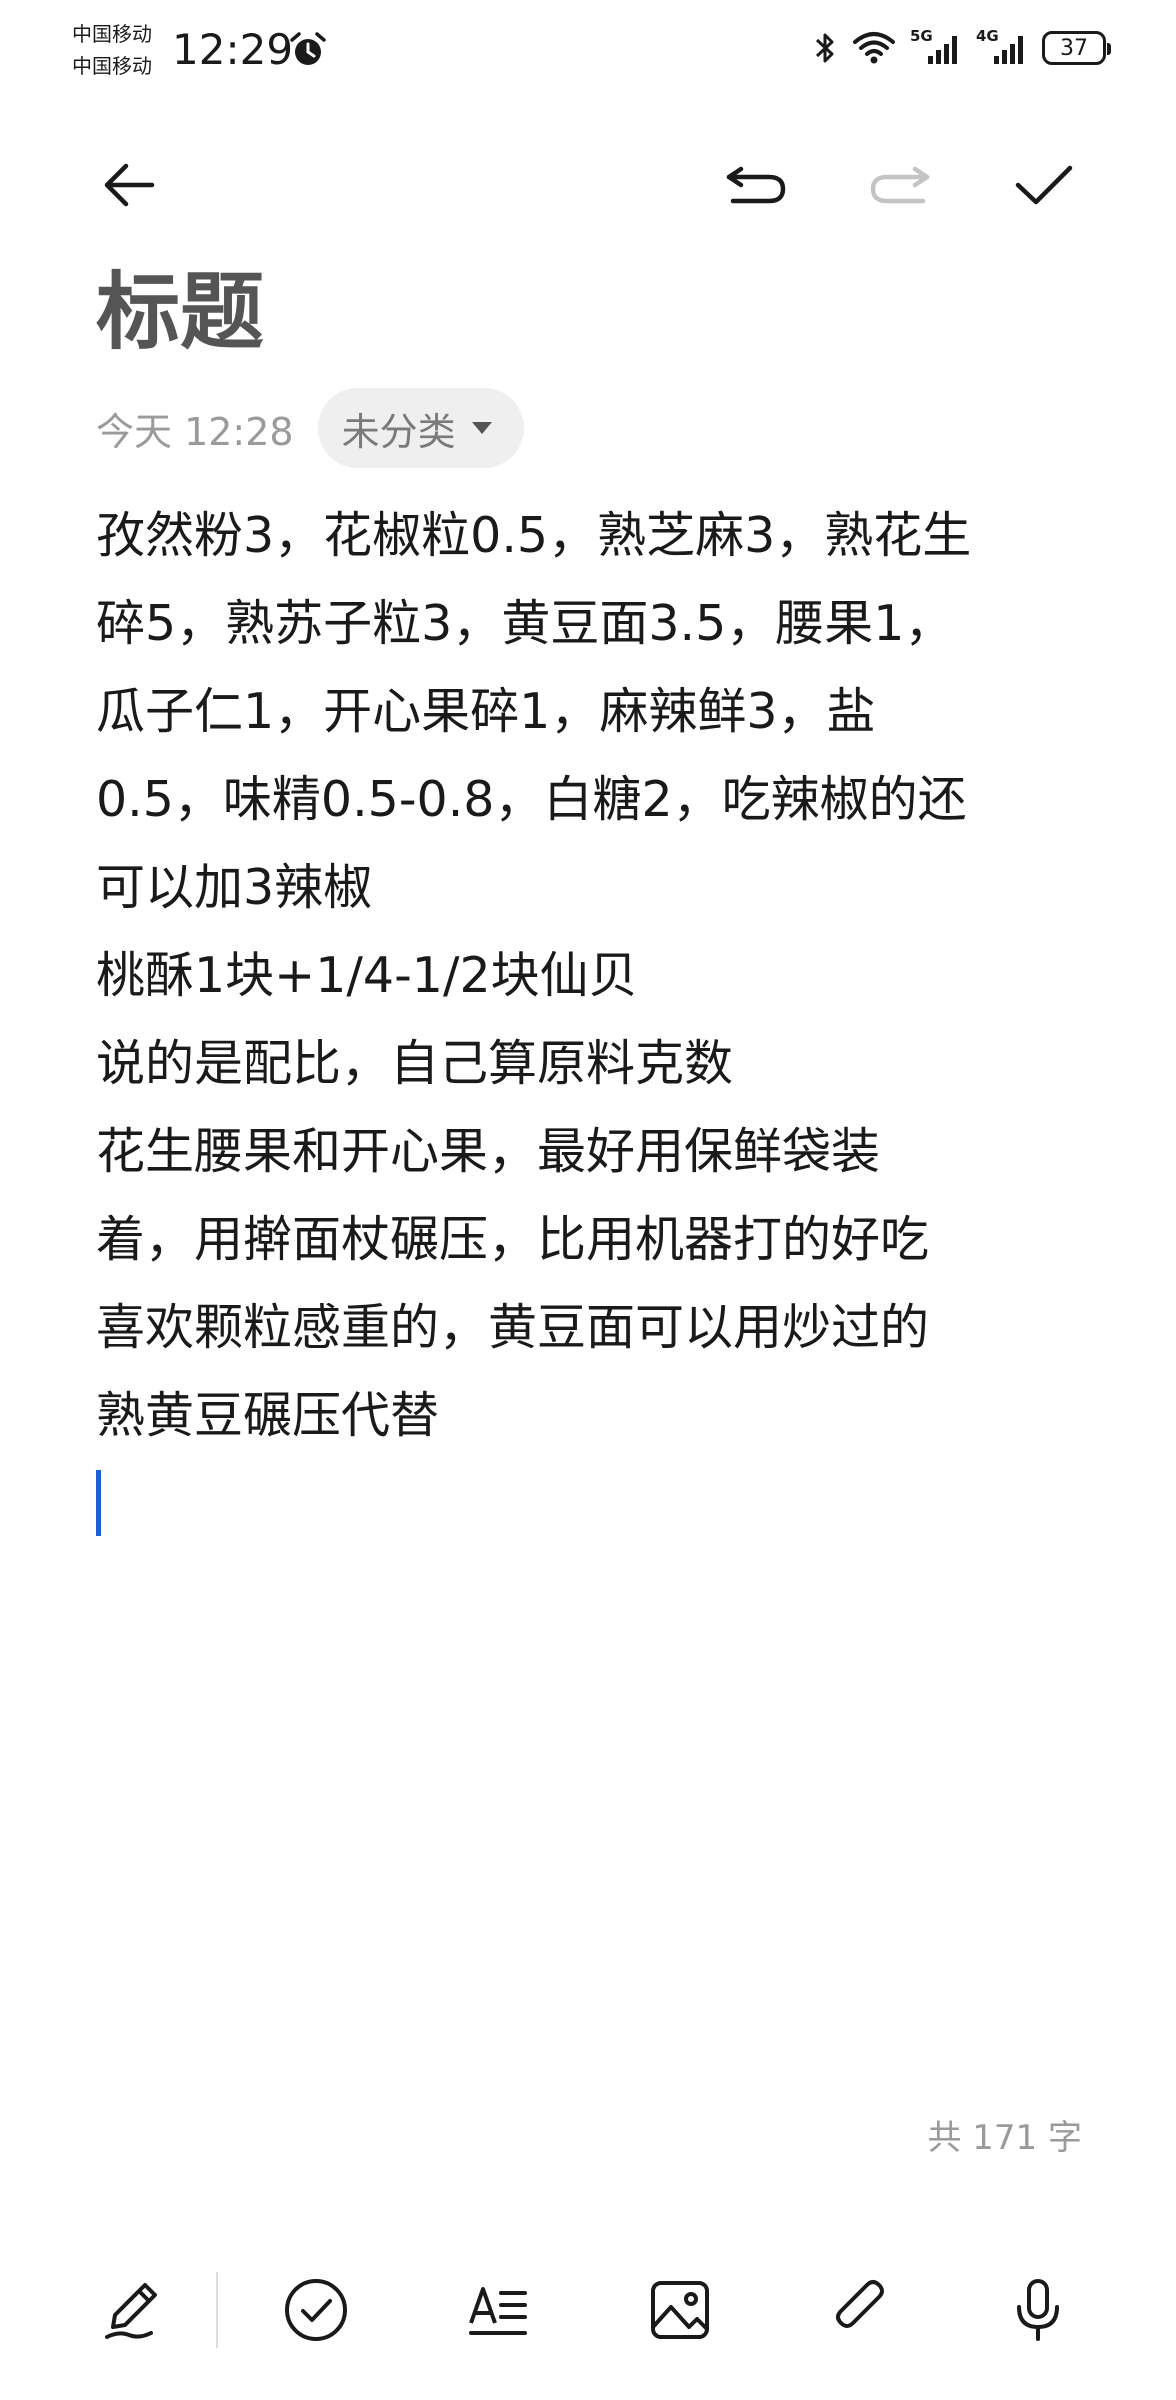 The height and width of the screenshot is (2400, 1176). Describe the element at coordinates (860, 2304) in the screenshot. I see `attachment-icon` at that location.